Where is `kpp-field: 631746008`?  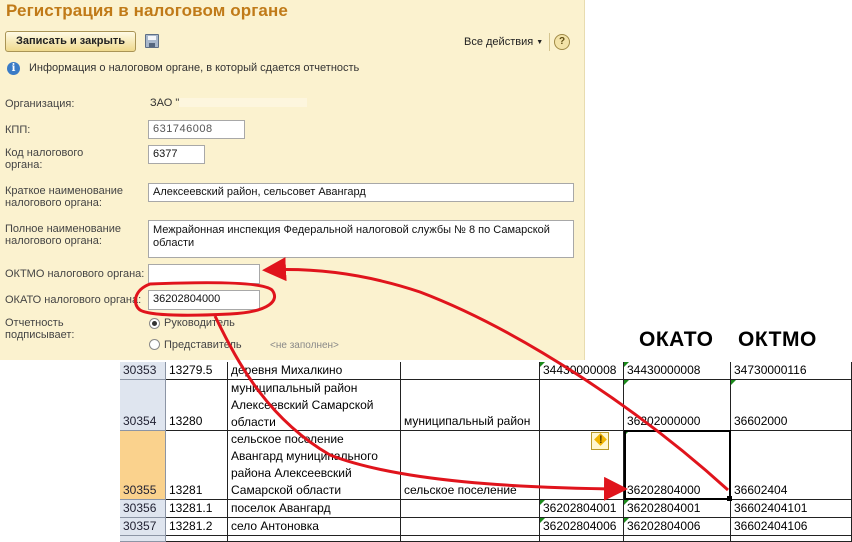 kpp-field: 631746008 is located at coordinates (196, 129).